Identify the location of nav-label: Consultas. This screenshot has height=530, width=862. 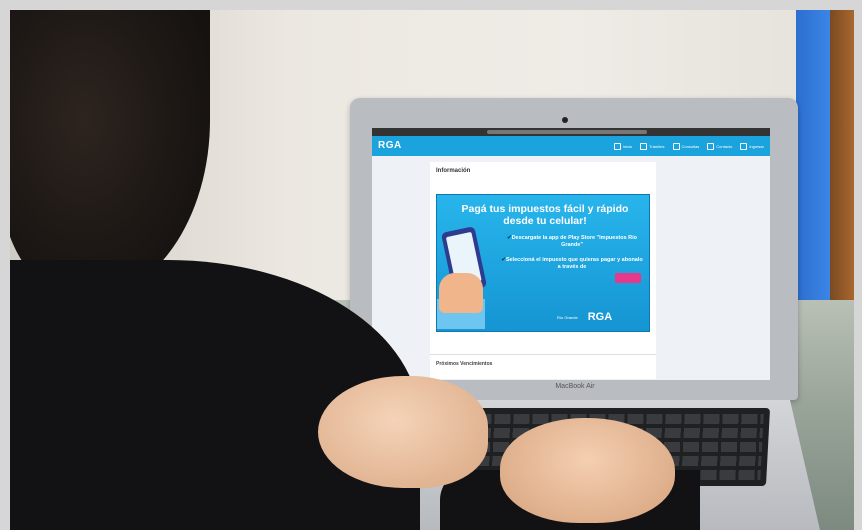
(690, 146).